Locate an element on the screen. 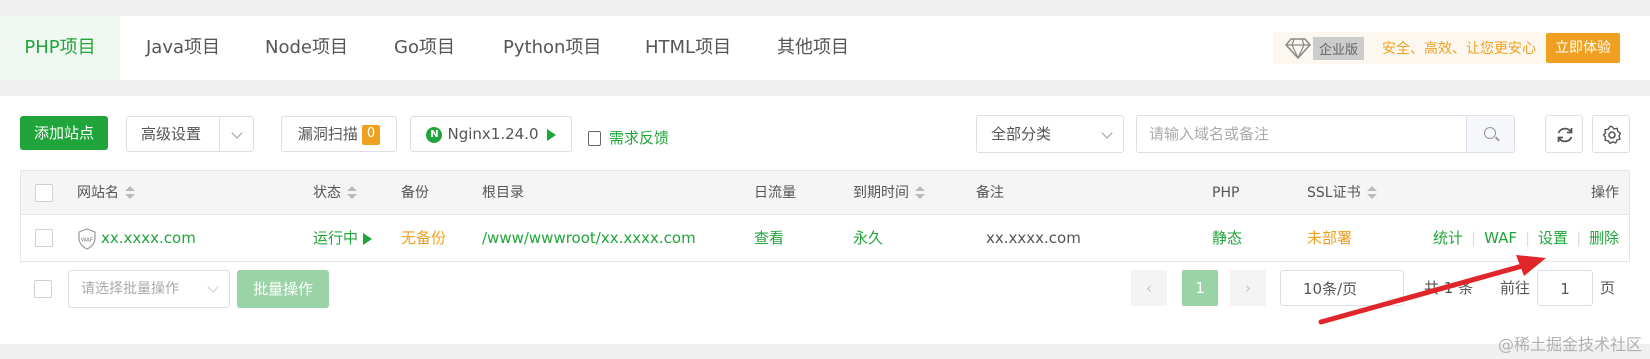 This screenshot has height=359, width=1650. watermark: @稀土掘金技术社区 is located at coordinates (1569, 344).